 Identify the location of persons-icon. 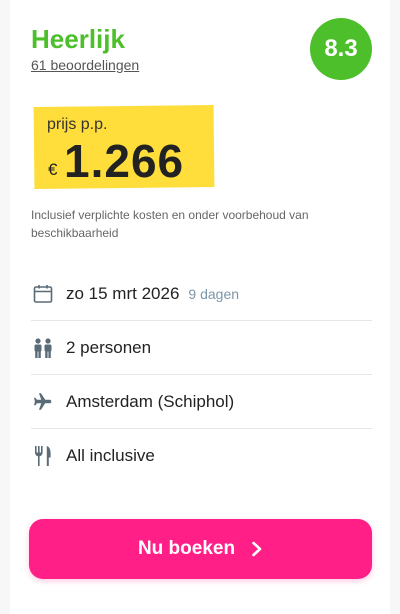
(43, 348).